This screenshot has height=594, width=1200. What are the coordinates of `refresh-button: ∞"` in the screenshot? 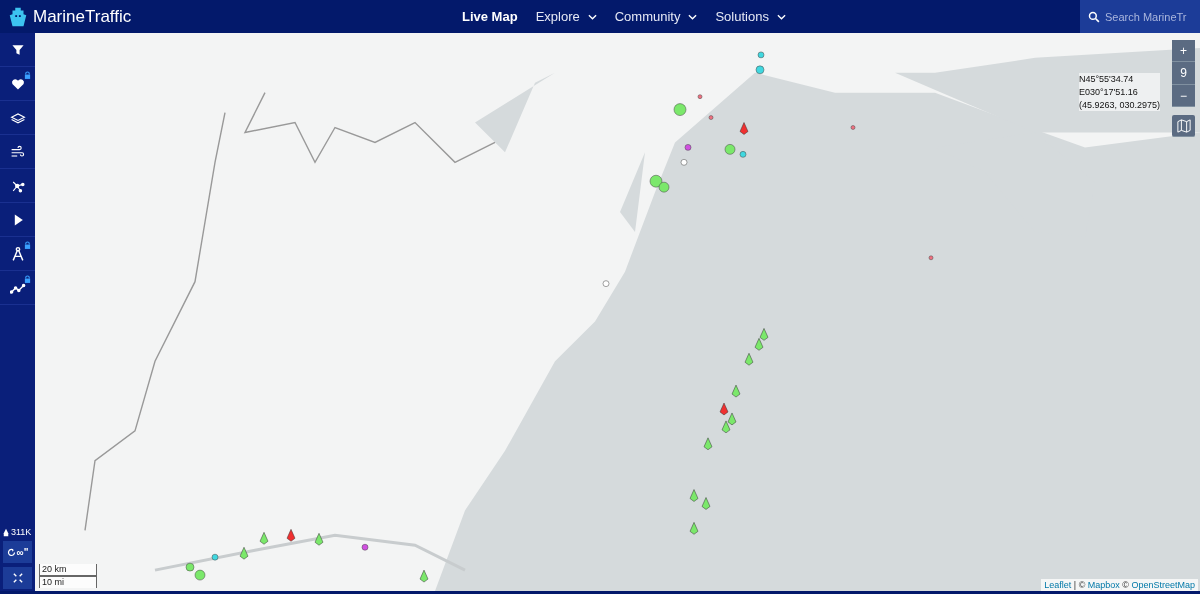 It's located at (17, 552).